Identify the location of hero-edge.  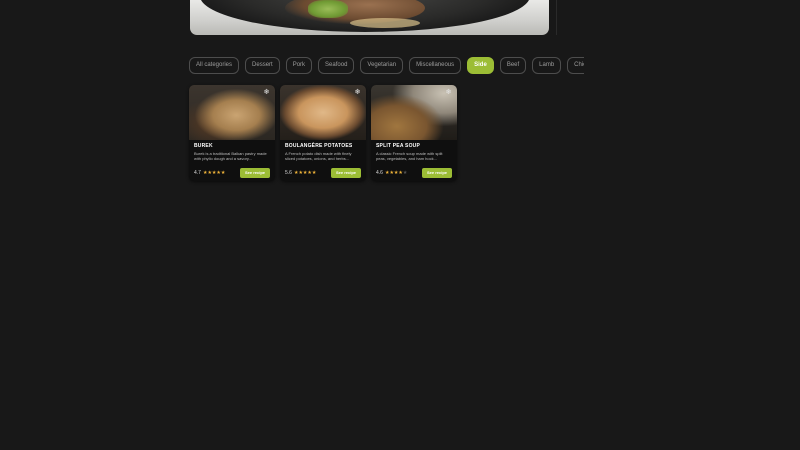
(571, 17).